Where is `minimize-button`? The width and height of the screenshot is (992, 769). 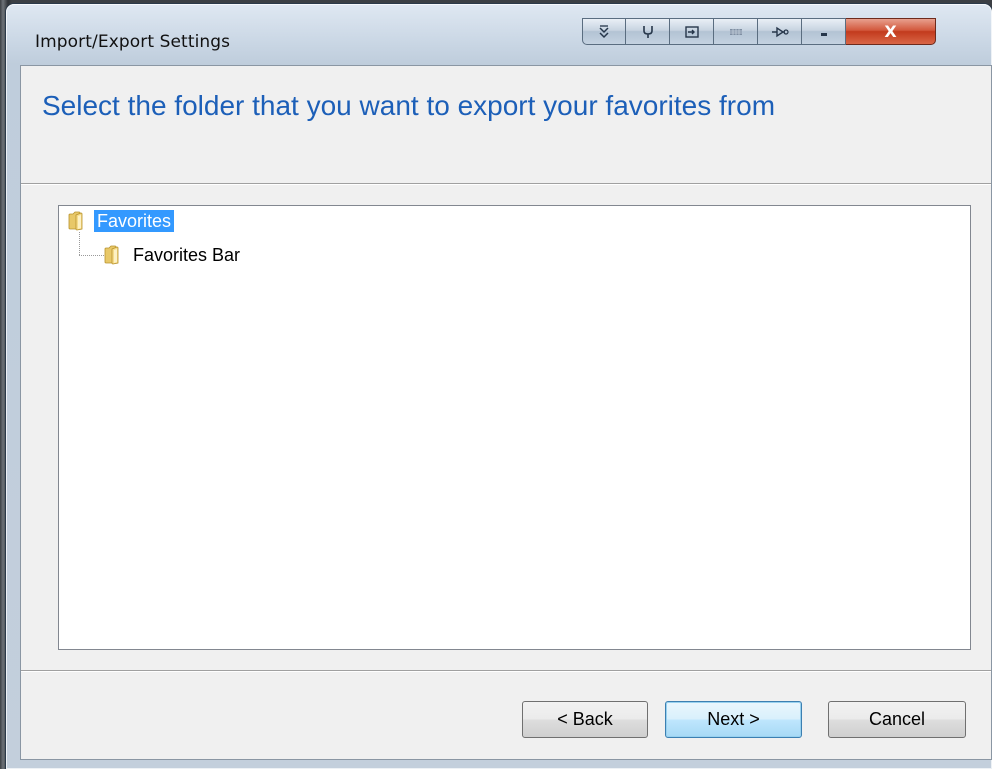
minimize-button is located at coordinates (824, 31).